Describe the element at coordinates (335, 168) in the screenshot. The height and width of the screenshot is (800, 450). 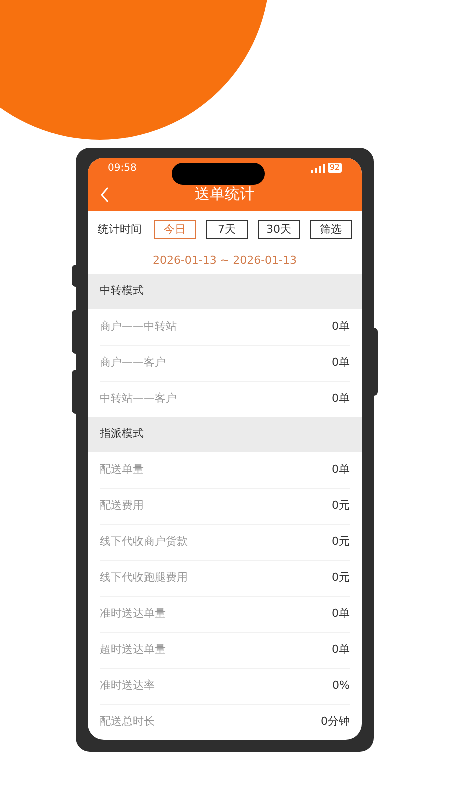
I see `battery-level: 92` at that location.